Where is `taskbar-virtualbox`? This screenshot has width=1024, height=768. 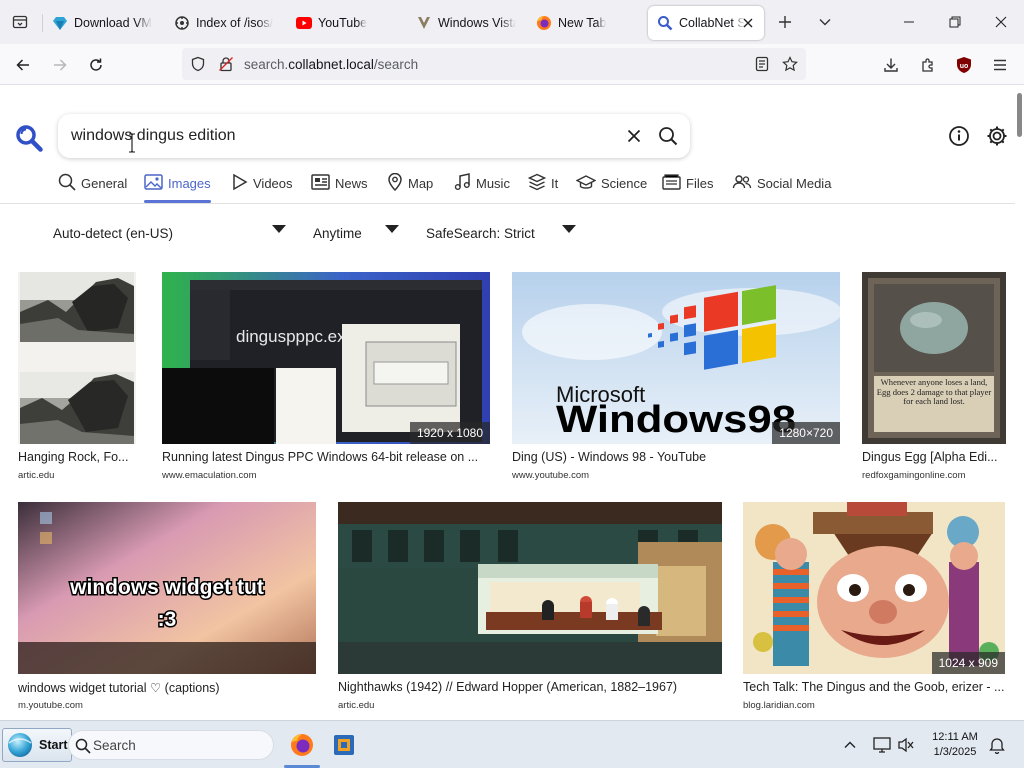
taskbar-virtualbox is located at coordinates (344, 745).